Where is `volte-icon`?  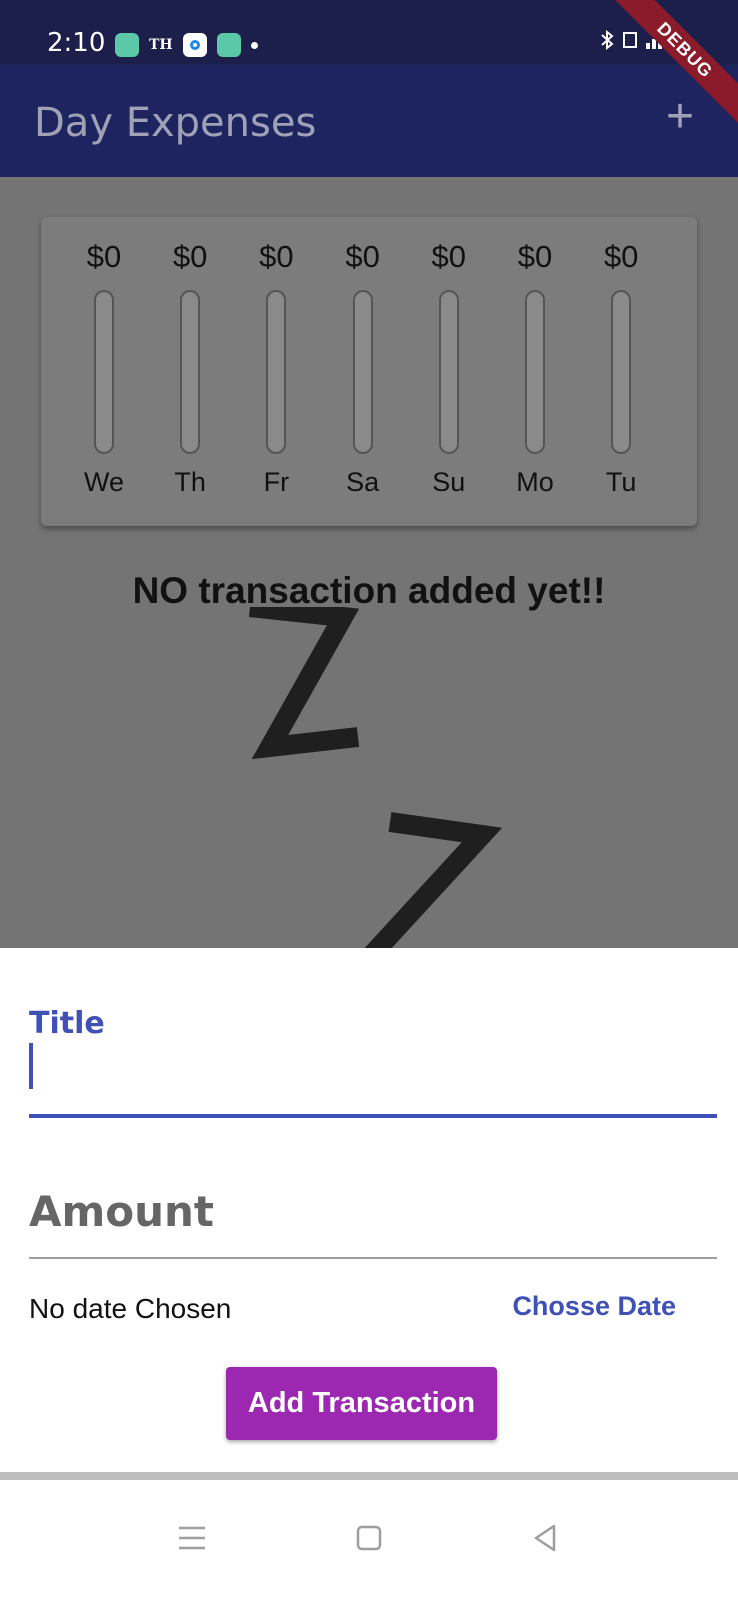
volte-icon is located at coordinates (630, 40).